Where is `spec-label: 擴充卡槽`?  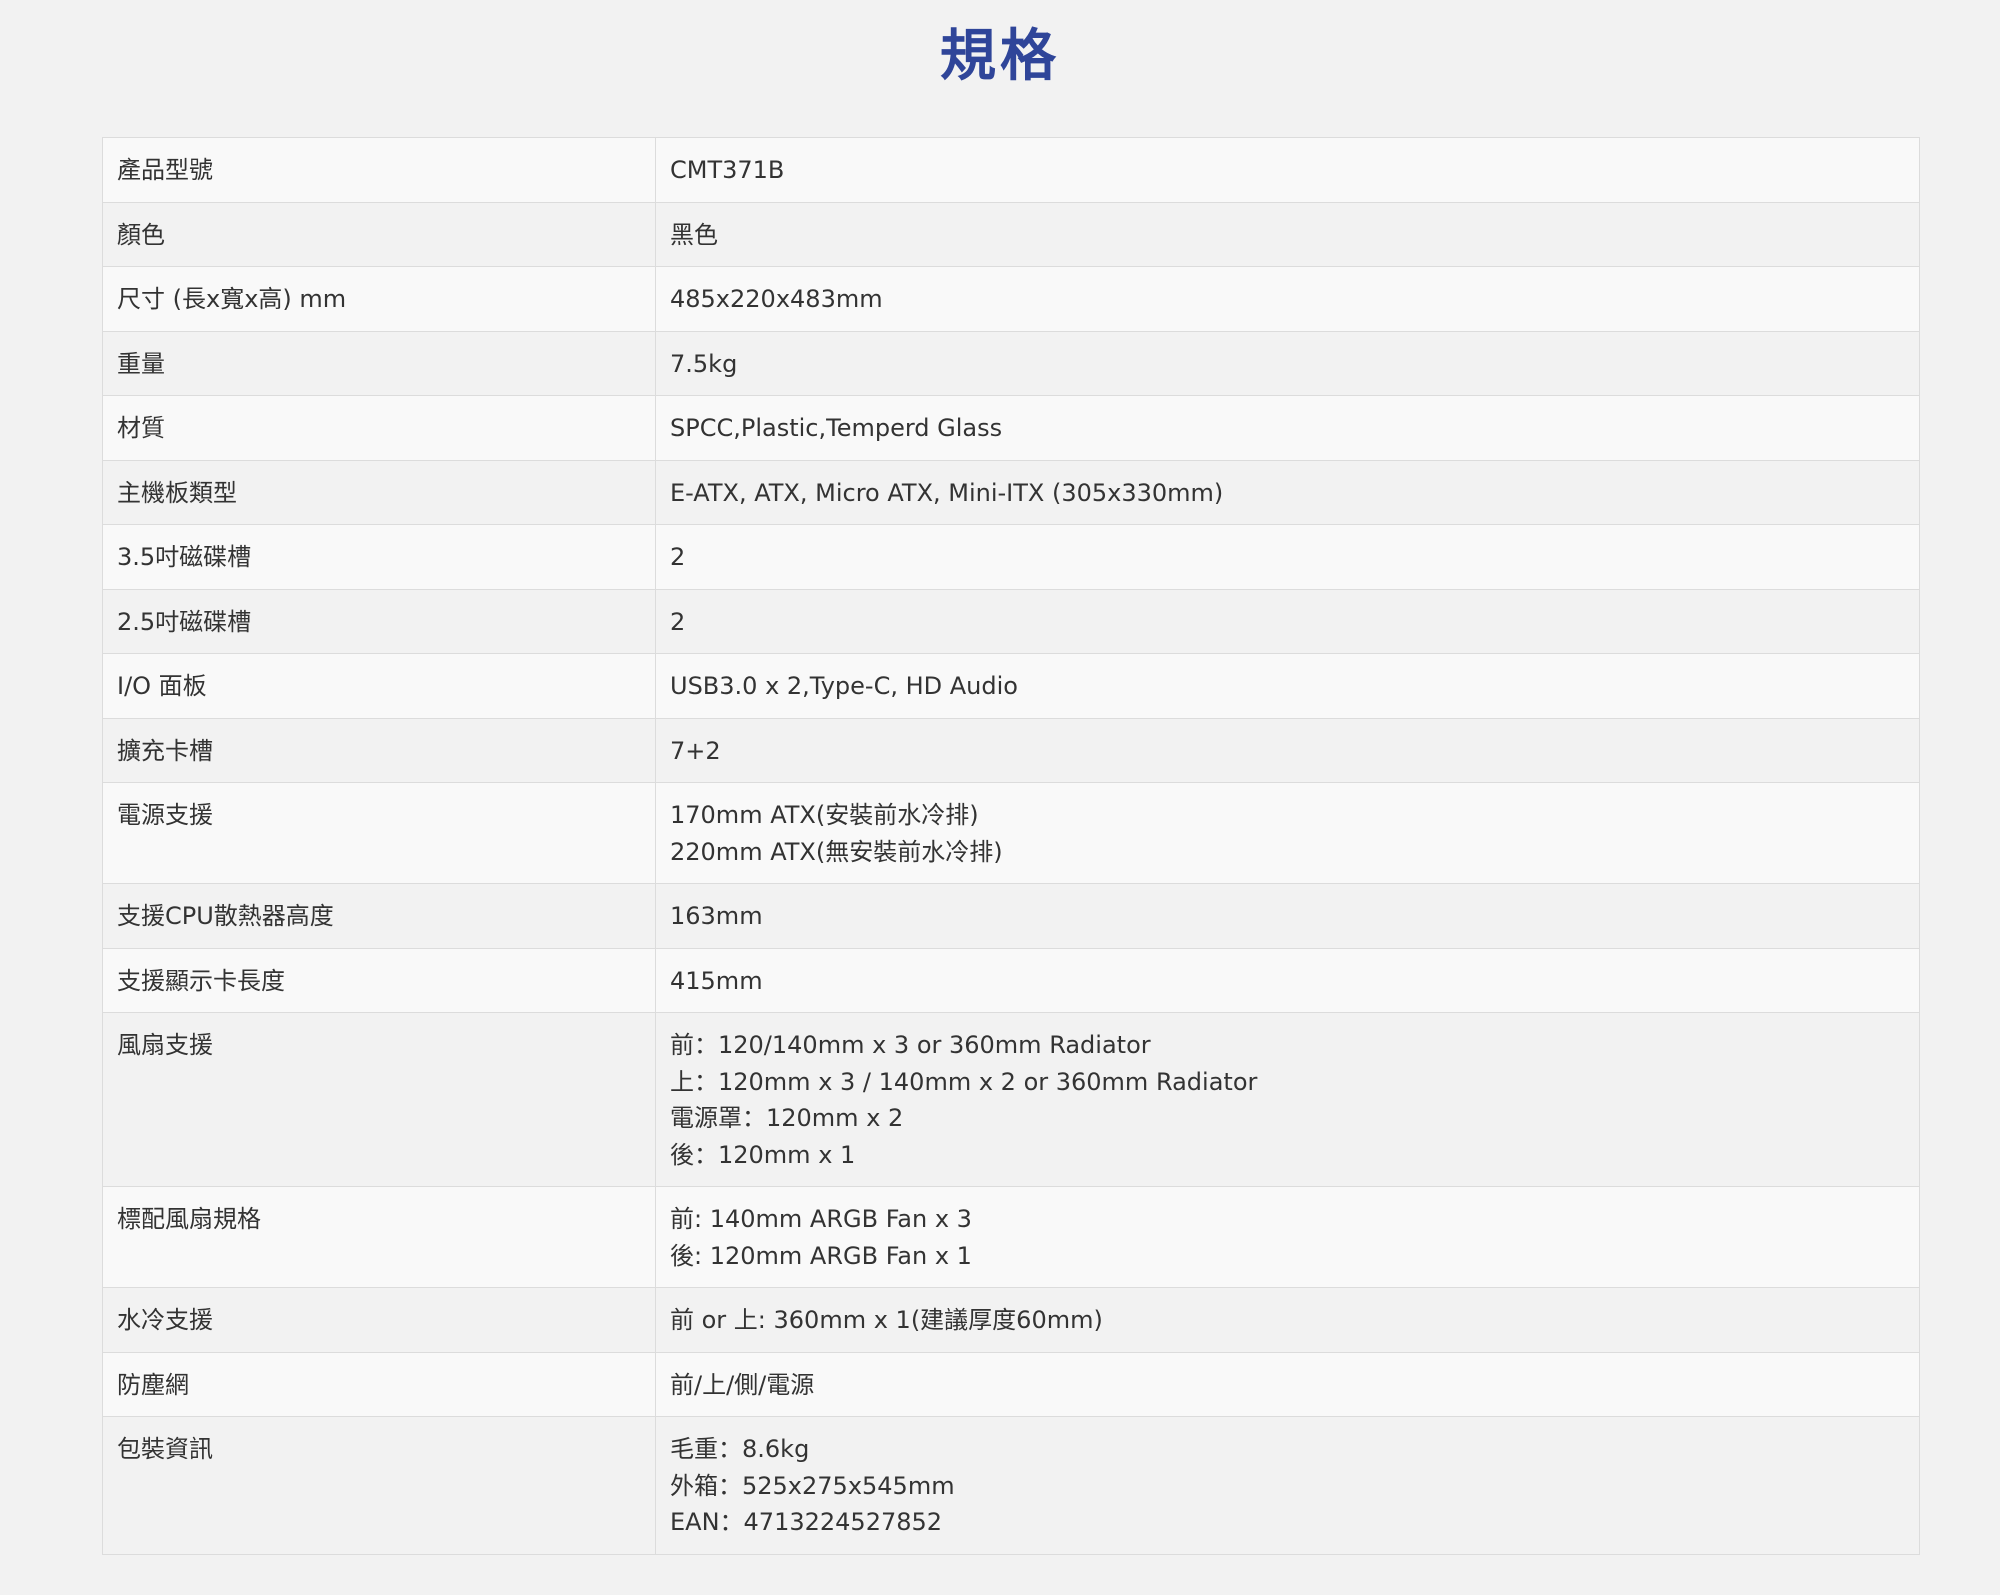 spec-label: 擴充卡槽 is located at coordinates (379, 750).